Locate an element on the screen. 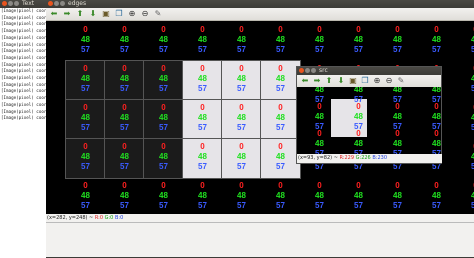 This screenshot has height=258, width=474. src-titlebar: src is located at coordinates (369, 71).